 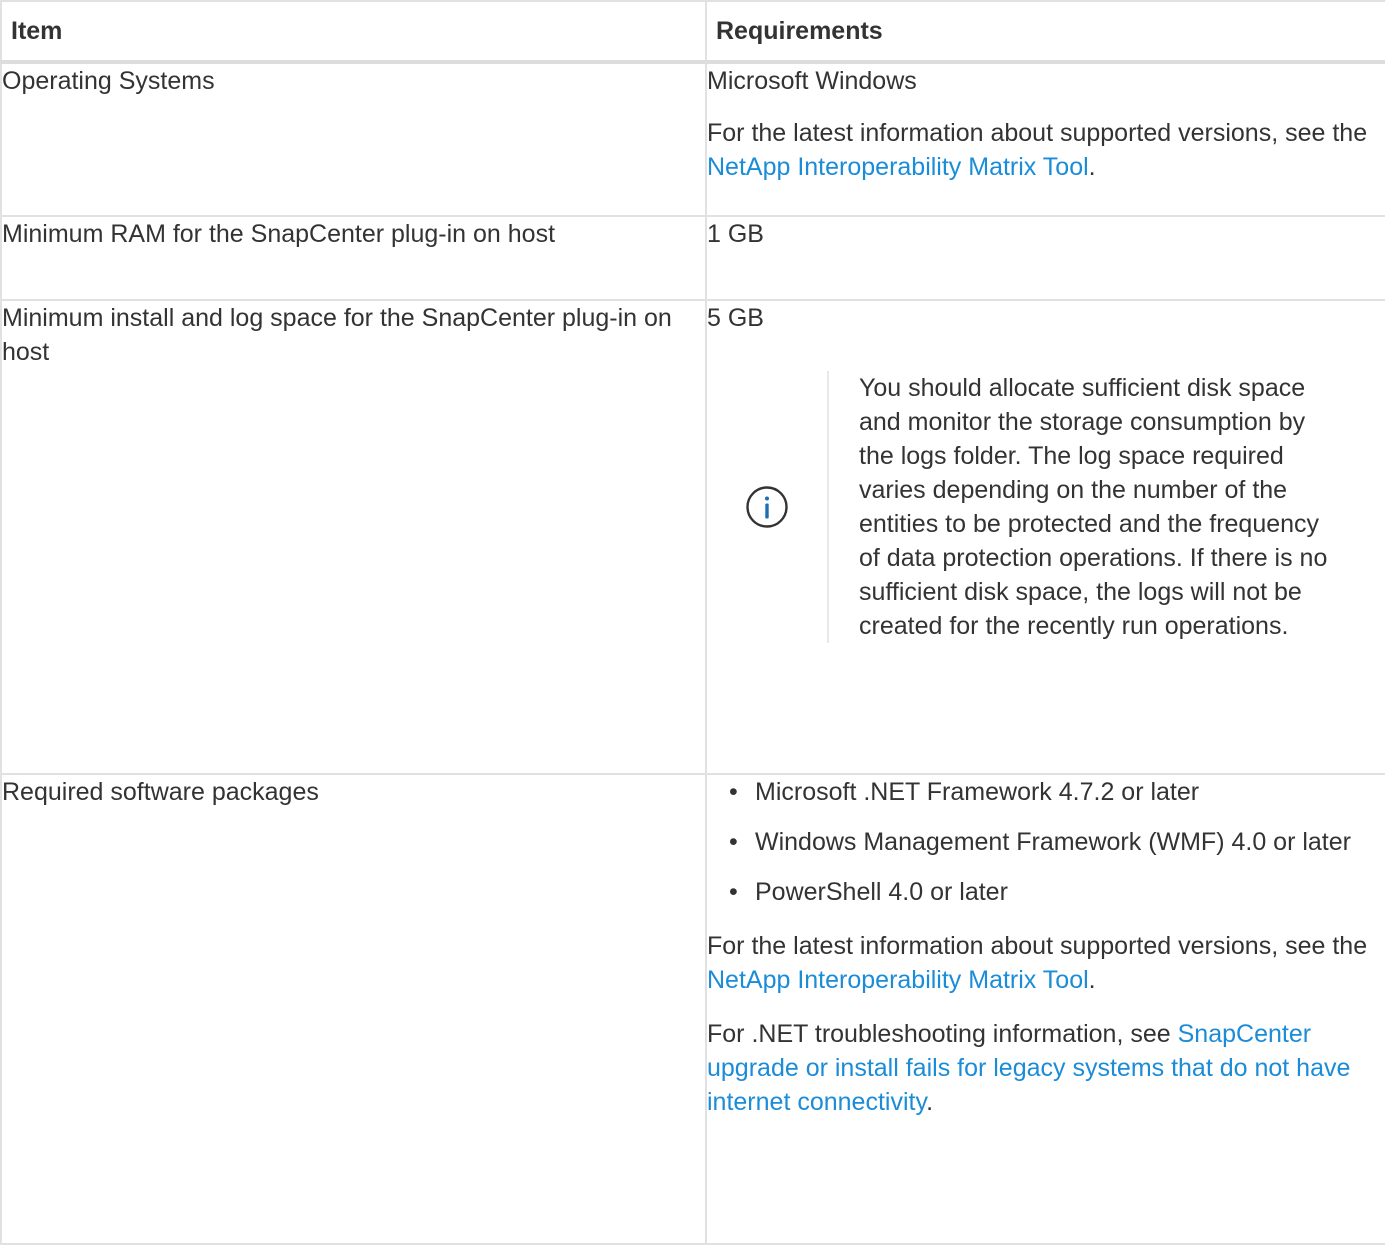 I want to click on header-row: Item Requirements, so click(x=692, y=32).